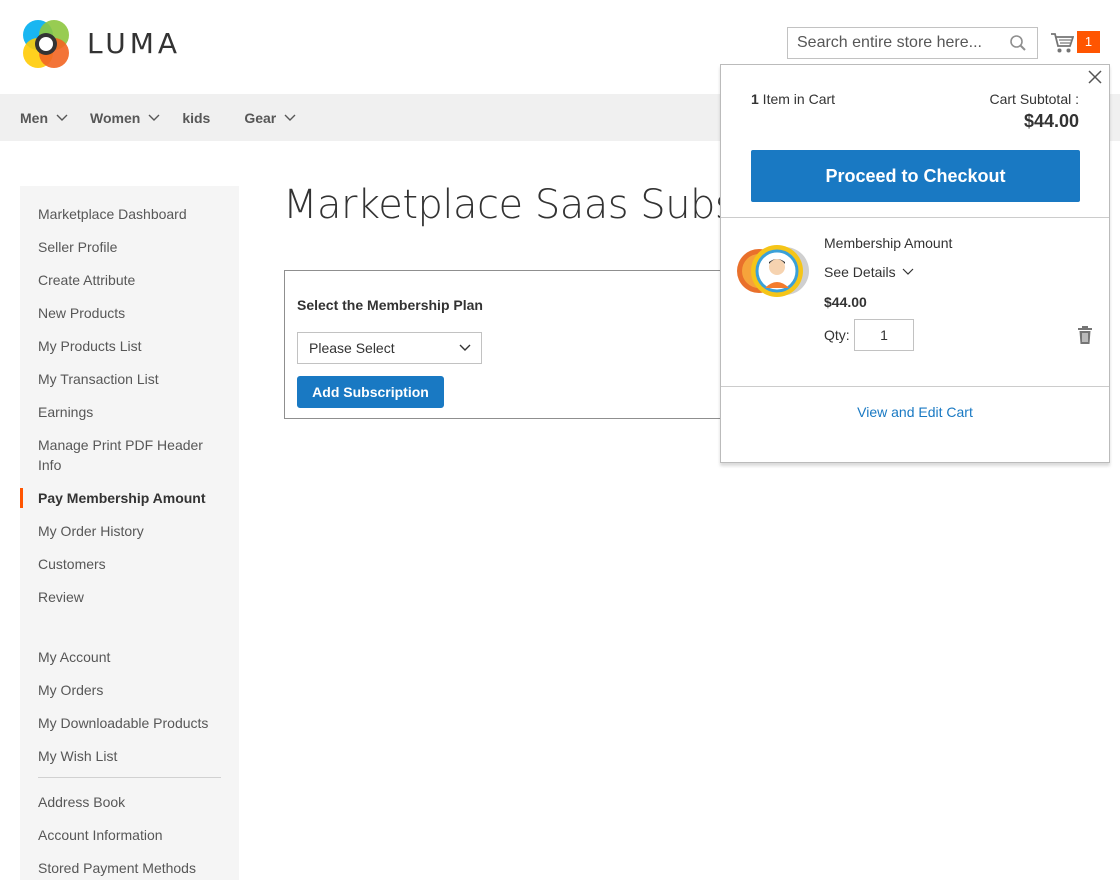 Image resolution: width=1120 pixels, height=880 pixels. What do you see at coordinates (129, 498) in the screenshot?
I see `sidebar-item-pay-membership-amount: Pay Membership Amount` at bounding box center [129, 498].